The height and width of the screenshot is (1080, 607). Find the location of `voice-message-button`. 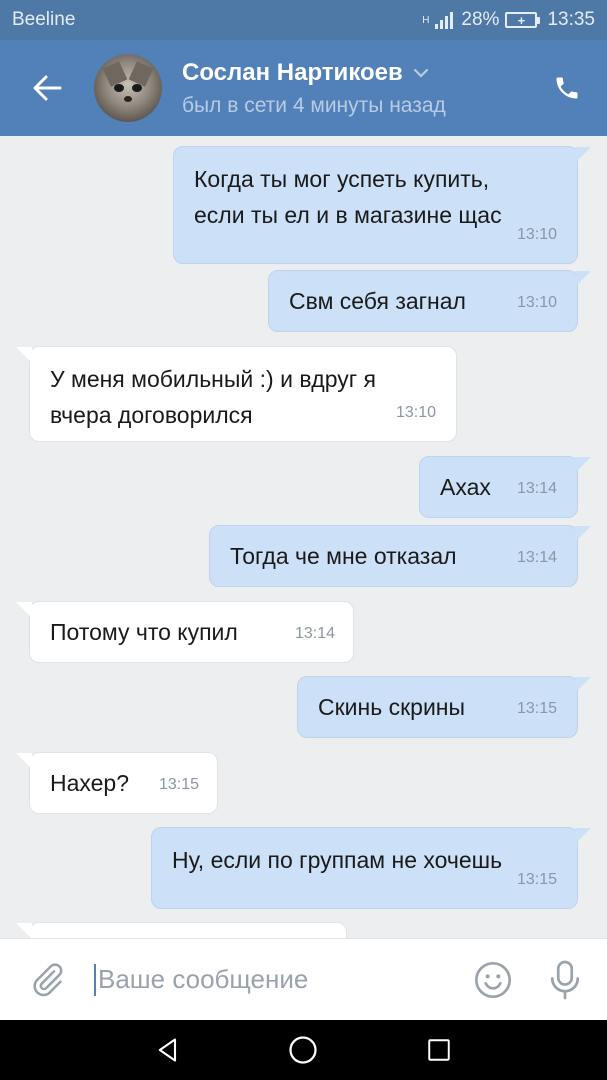

voice-message-button is located at coordinates (565, 980).